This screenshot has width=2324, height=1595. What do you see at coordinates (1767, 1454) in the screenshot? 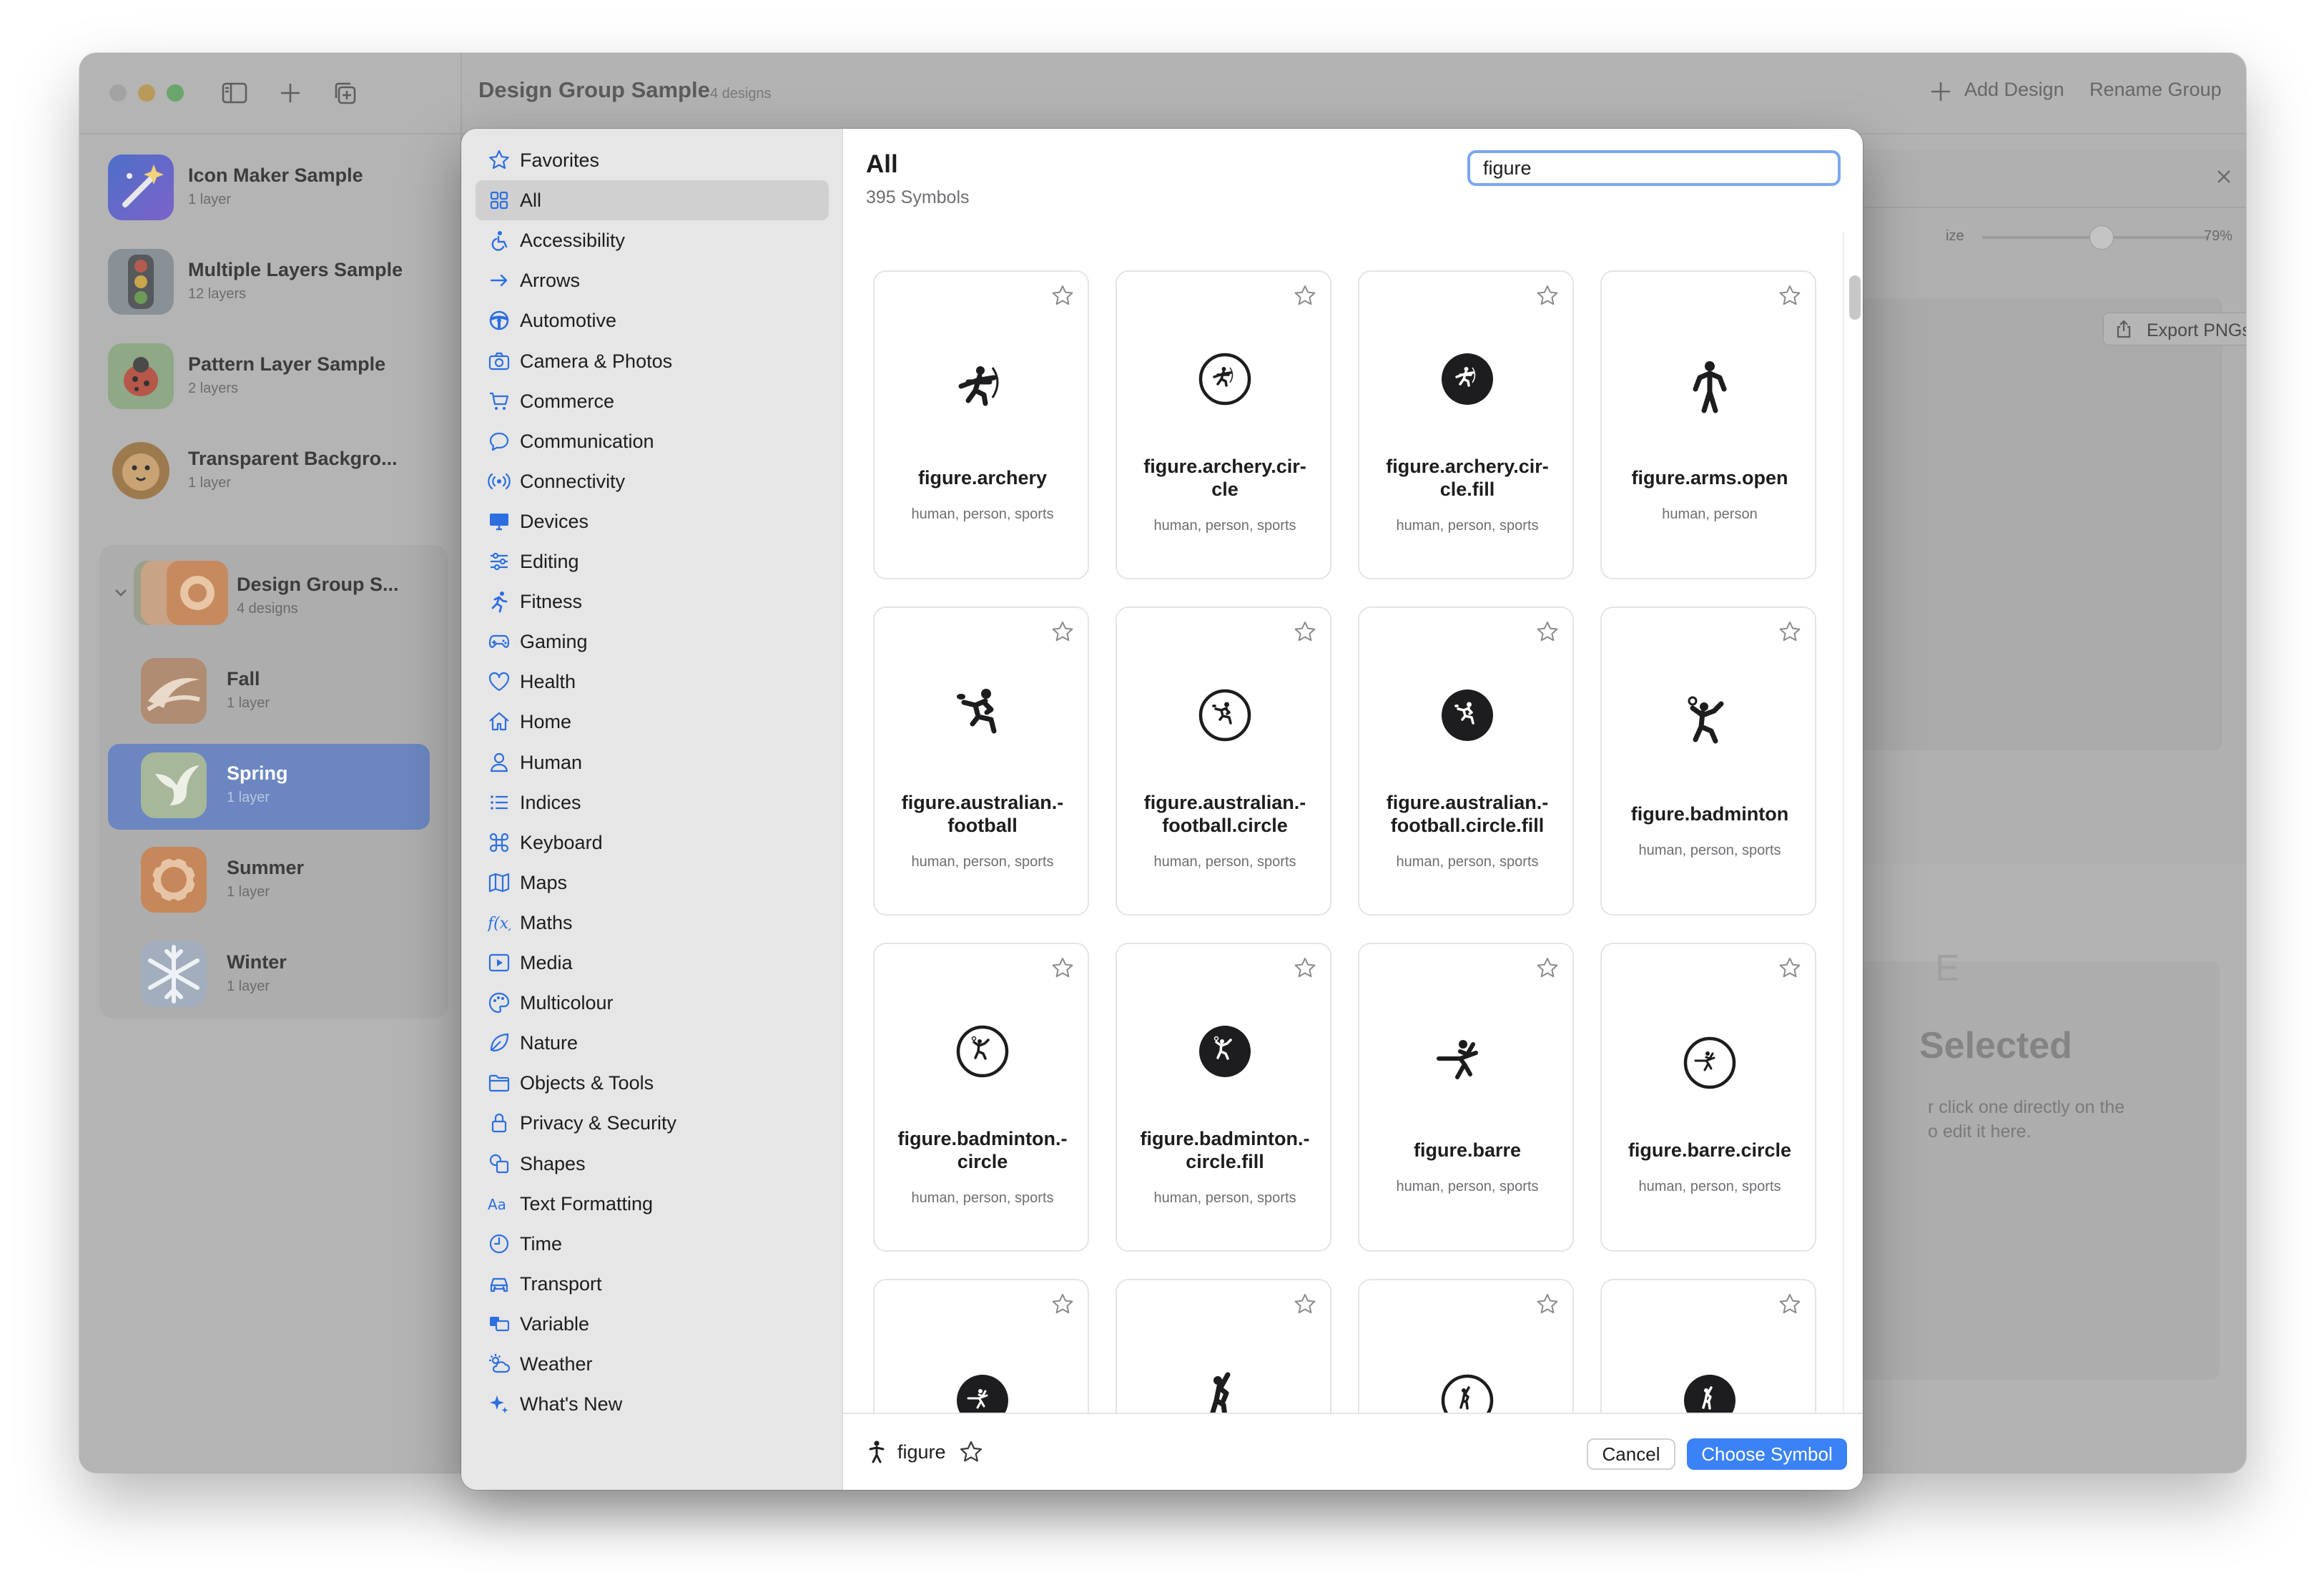
I see `choose-symbol-button: Choose Symbol` at bounding box center [1767, 1454].